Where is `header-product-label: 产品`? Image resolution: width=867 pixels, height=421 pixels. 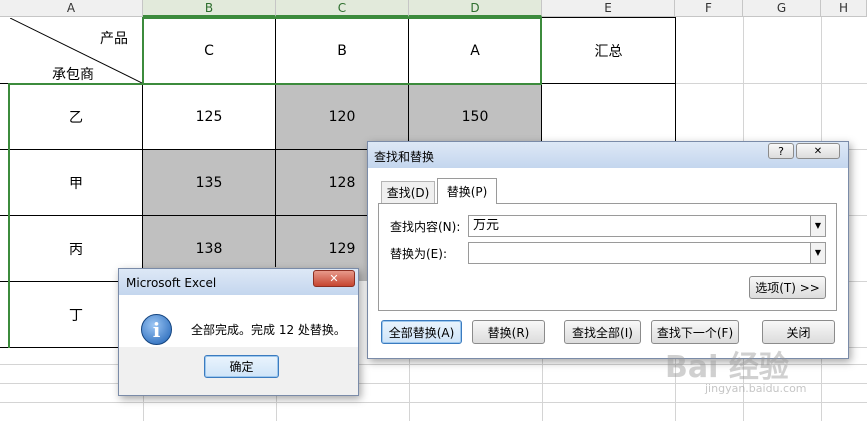
header-product-label: 产品 is located at coordinates (114, 39).